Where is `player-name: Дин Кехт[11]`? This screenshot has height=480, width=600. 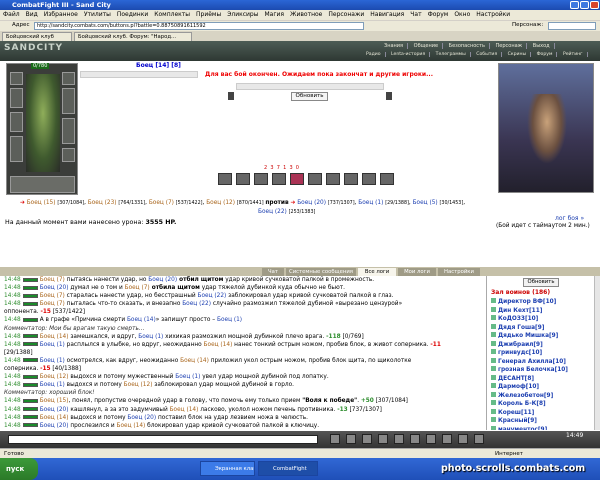
player-name: Дин Кехт[11] is located at coordinates (520, 311).